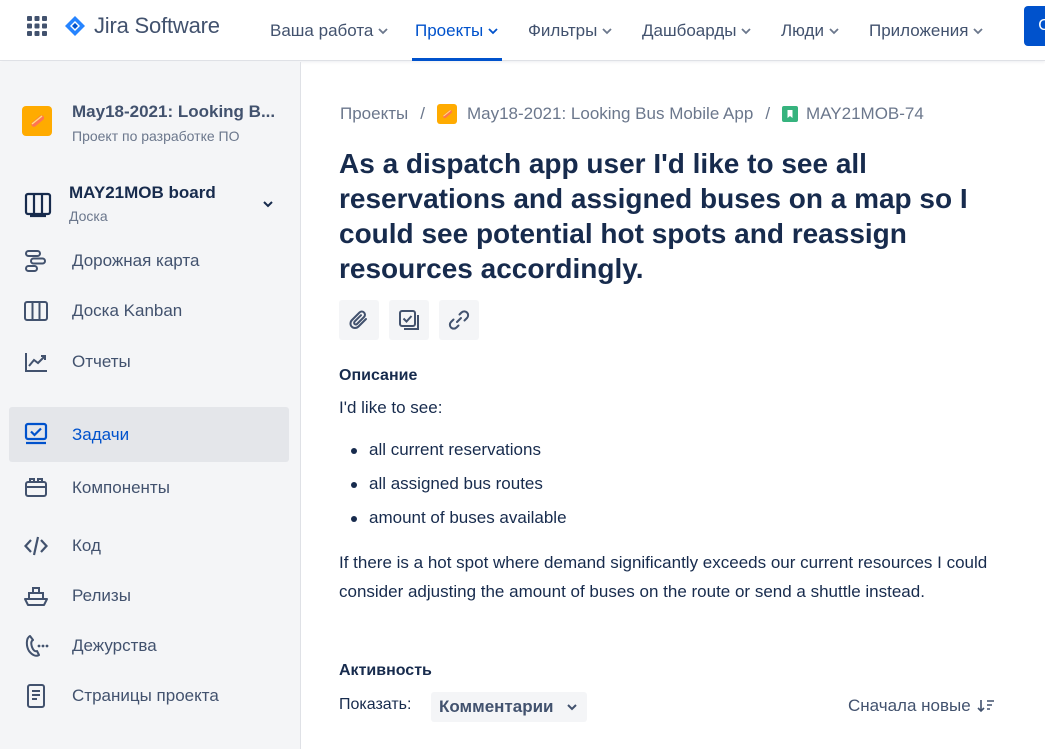 Image resolution: width=1045 pixels, height=749 pixels. I want to click on sidebar-item-label: Код, so click(86, 545).